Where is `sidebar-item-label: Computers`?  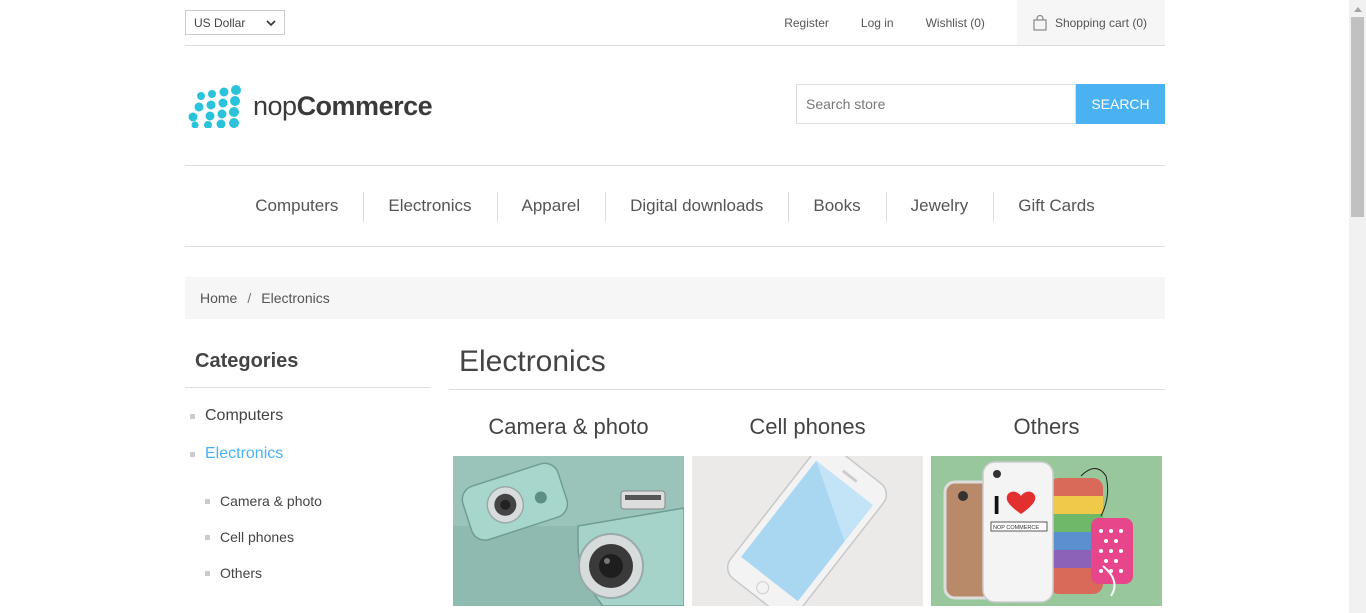
sidebar-item-label: Computers is located at coordinates (244, 415).